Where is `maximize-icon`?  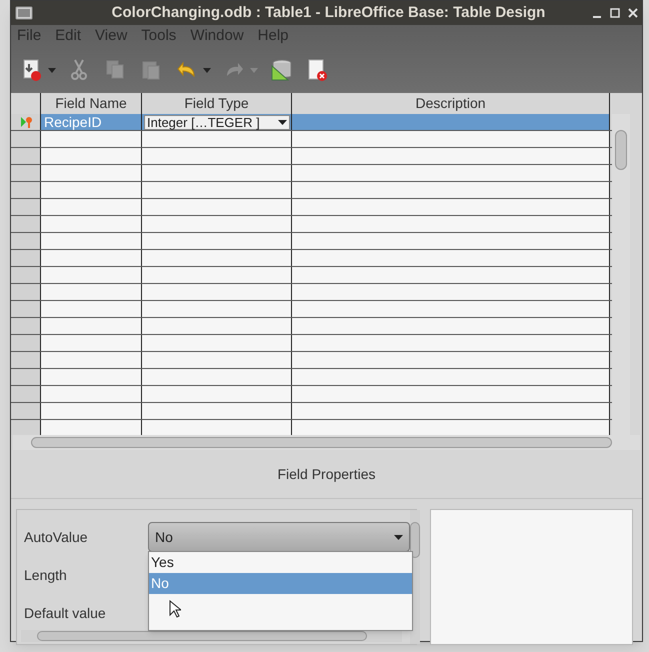 maximize-icon is located at coordinates (615, 13).